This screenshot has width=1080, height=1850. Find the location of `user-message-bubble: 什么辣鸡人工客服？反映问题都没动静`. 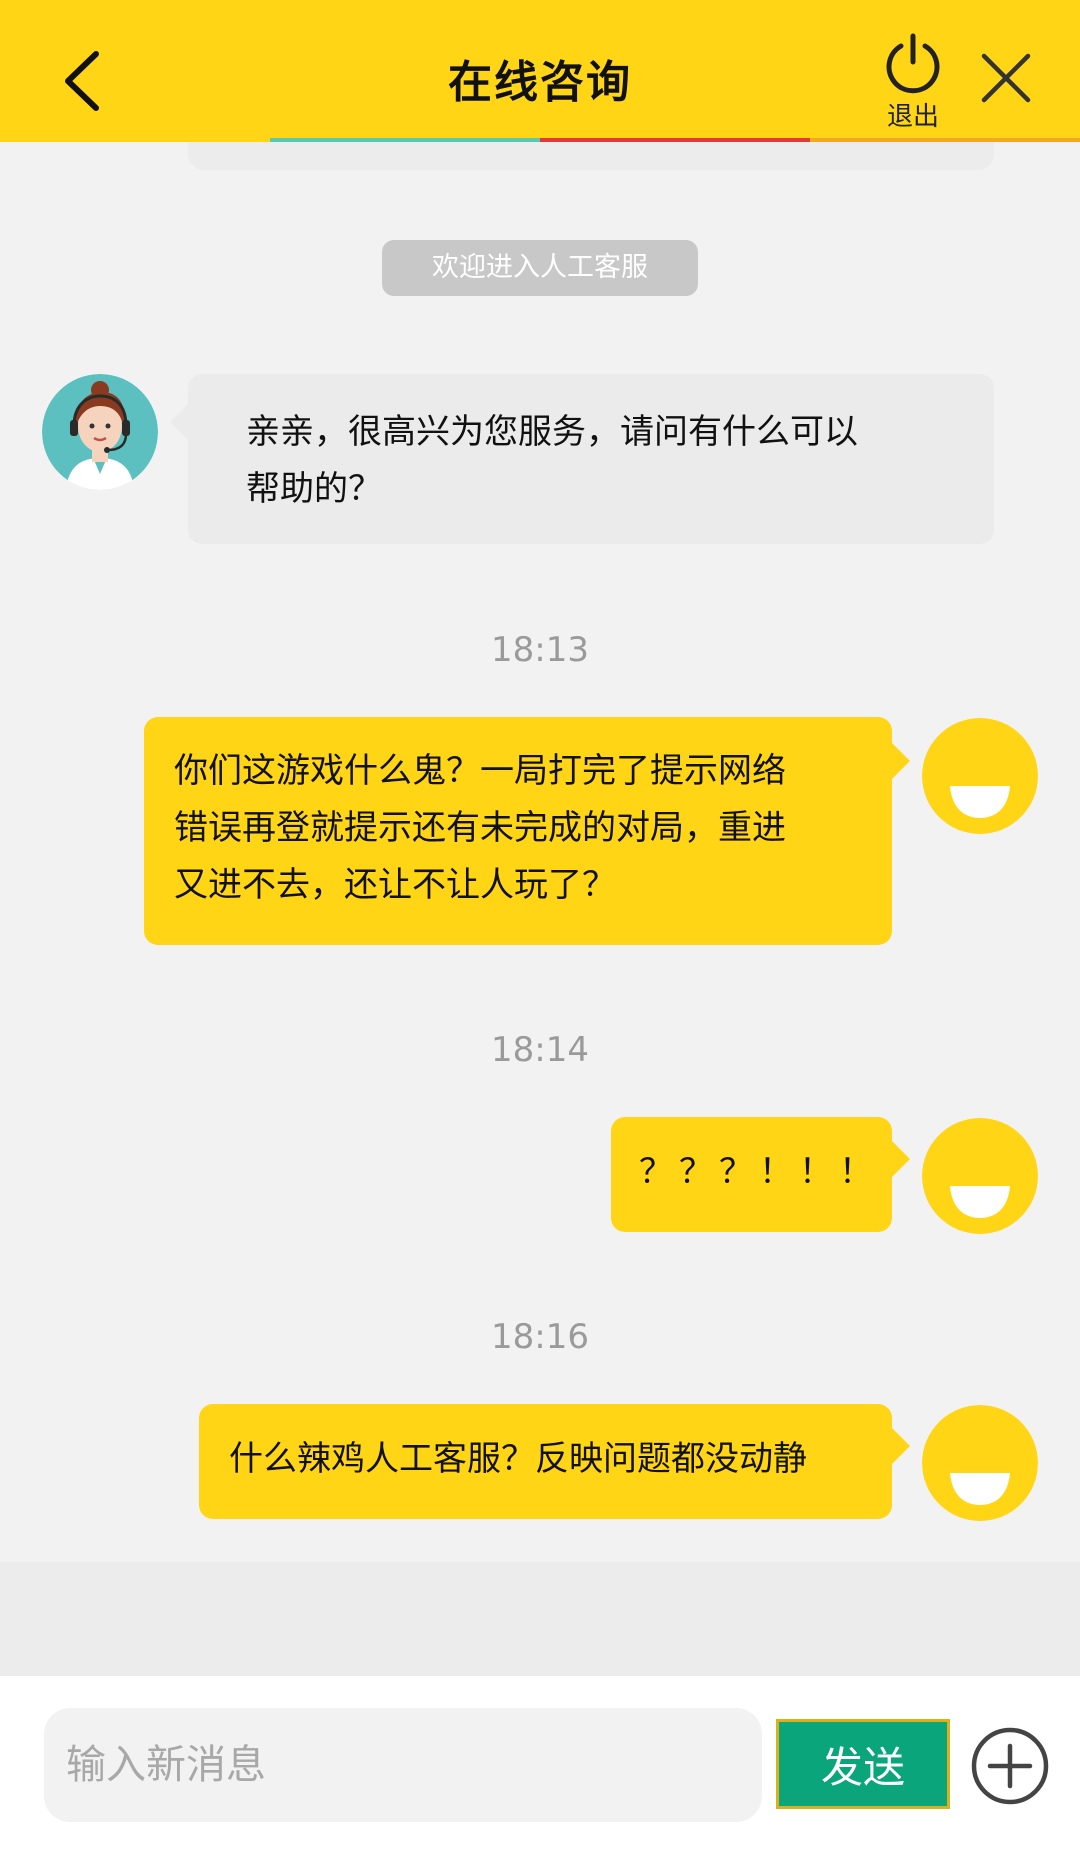

user-message-bubble: 什么辣鸡人工客服？反映问题都没动静 is located at coordinates (554, 1461).